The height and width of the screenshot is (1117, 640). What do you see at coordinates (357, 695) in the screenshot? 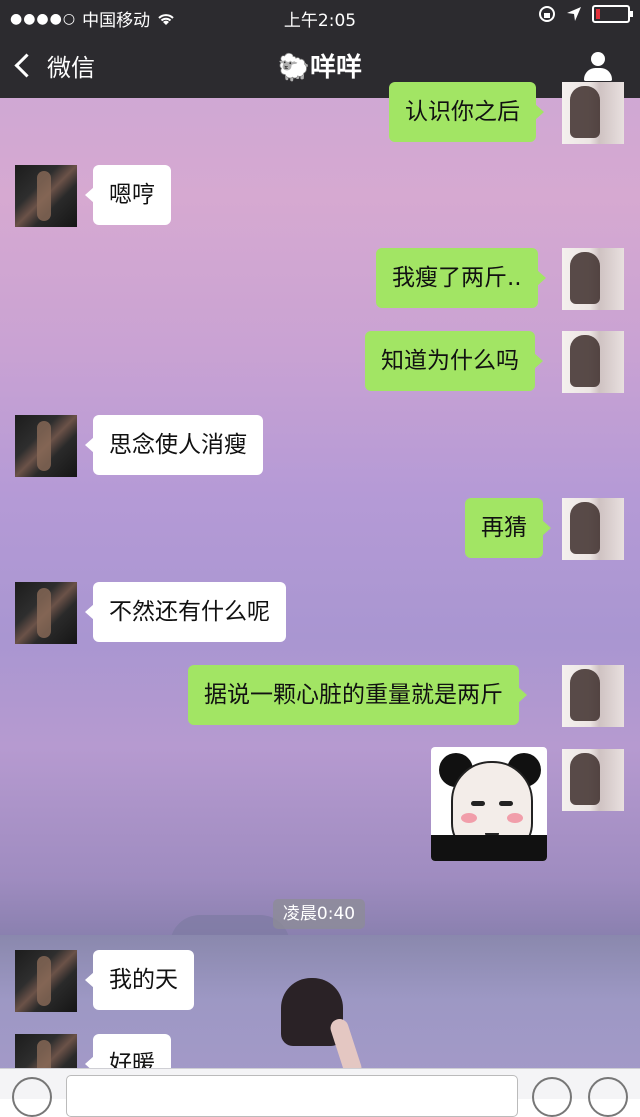
I see `my-message-bubble: 据说一颗心脏的重量就是两斤` at bounding box center [357, 695].